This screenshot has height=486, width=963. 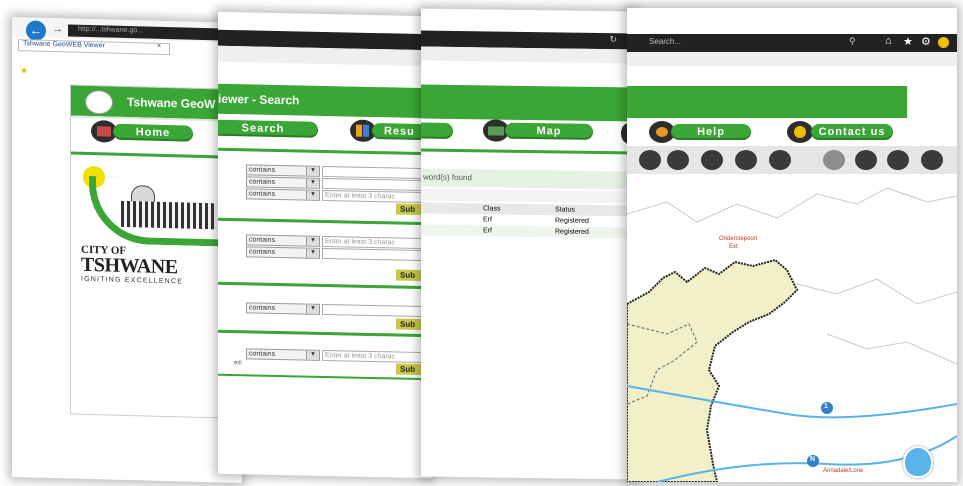 I want to click on nav-row: Help Contact us, so click(x=792, y=133).